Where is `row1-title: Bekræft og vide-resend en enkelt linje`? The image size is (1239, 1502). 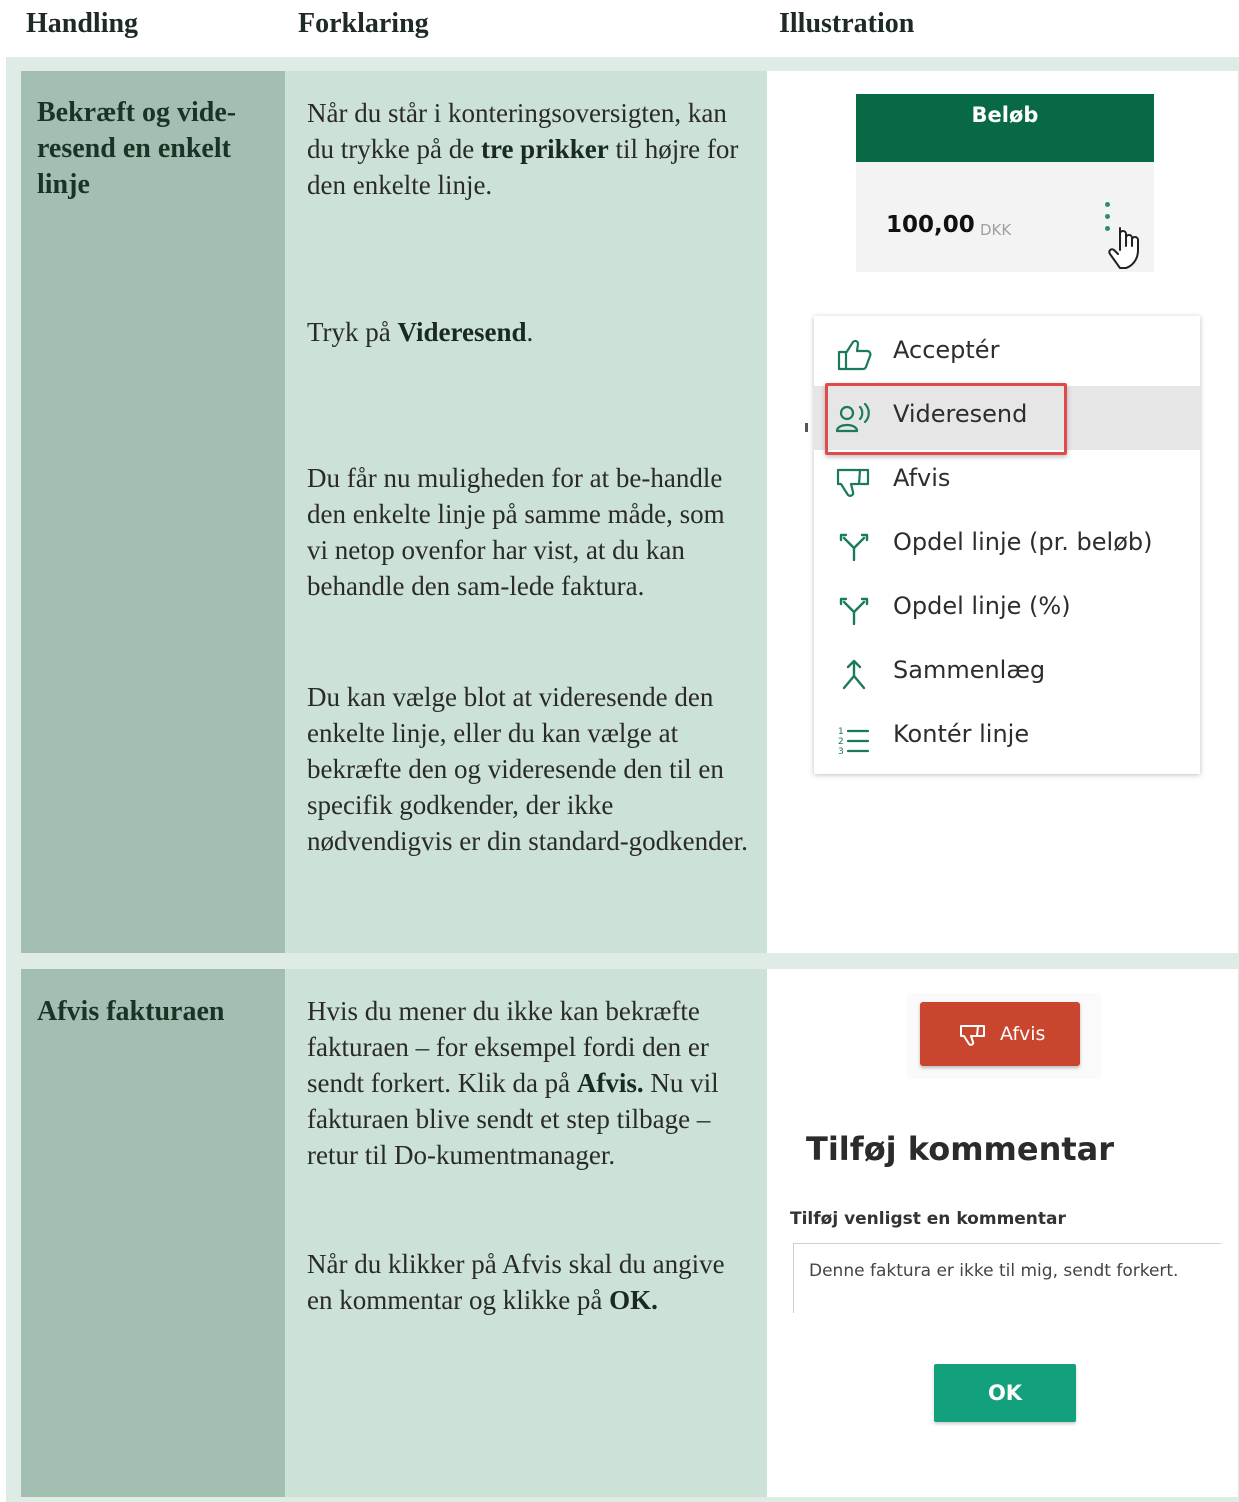 row1-title: Bekræft og vide-resend en enkelt linje is located at coordinates (137, 148).